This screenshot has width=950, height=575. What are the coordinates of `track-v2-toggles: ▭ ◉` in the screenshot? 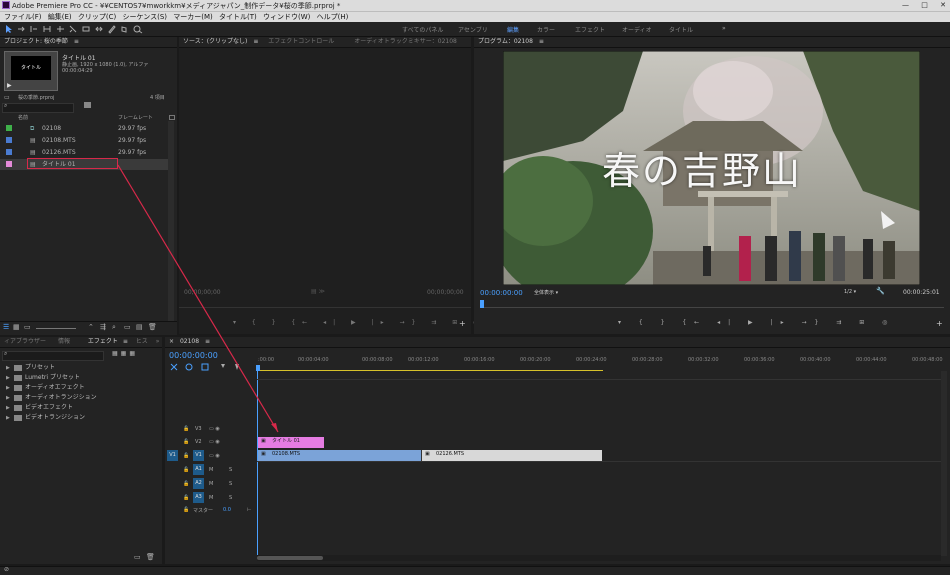 It's located at (214, 442).